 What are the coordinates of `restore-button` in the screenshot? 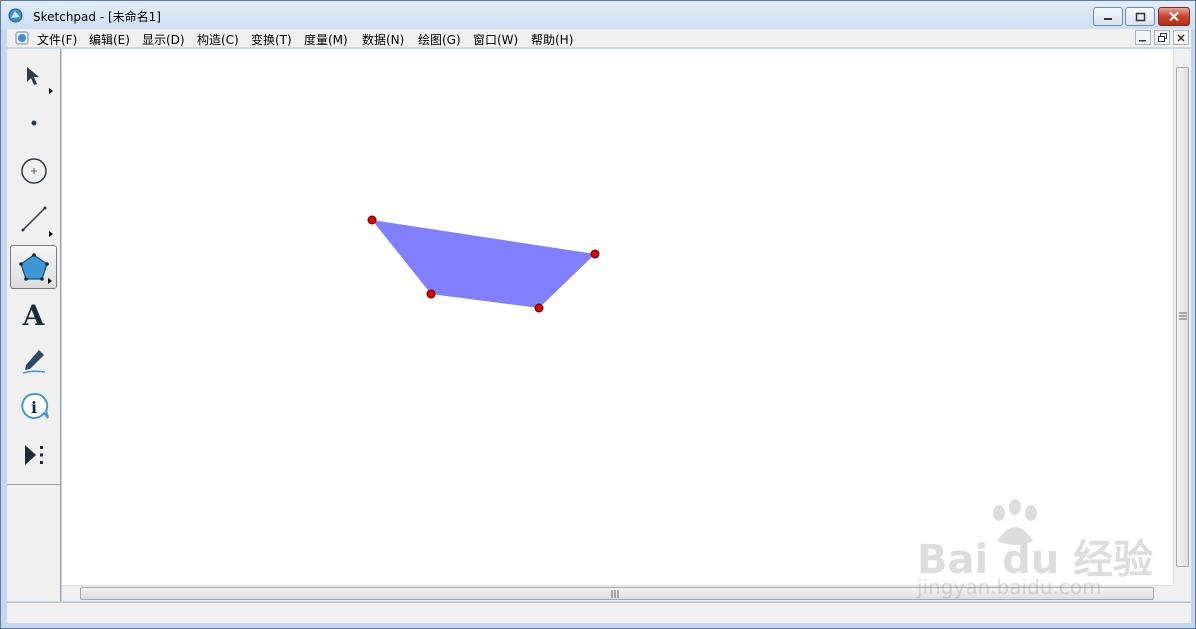 It's located at (1140, 16).